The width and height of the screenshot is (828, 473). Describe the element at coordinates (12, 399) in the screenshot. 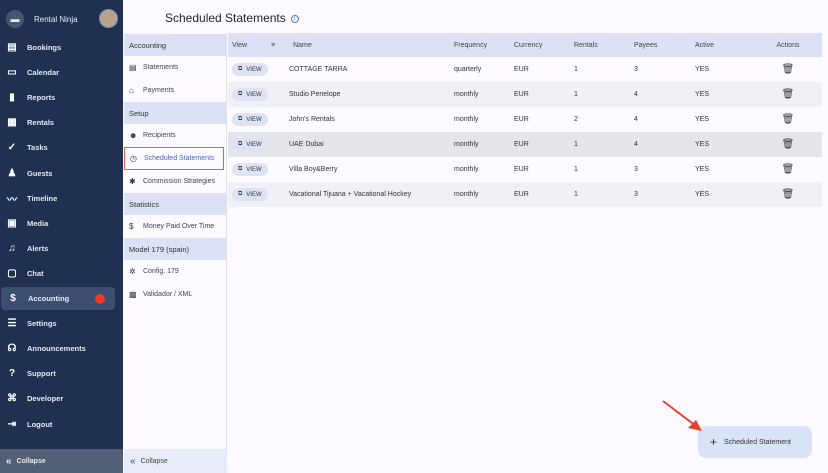

I see `developer-icon: ⌘` at that location.